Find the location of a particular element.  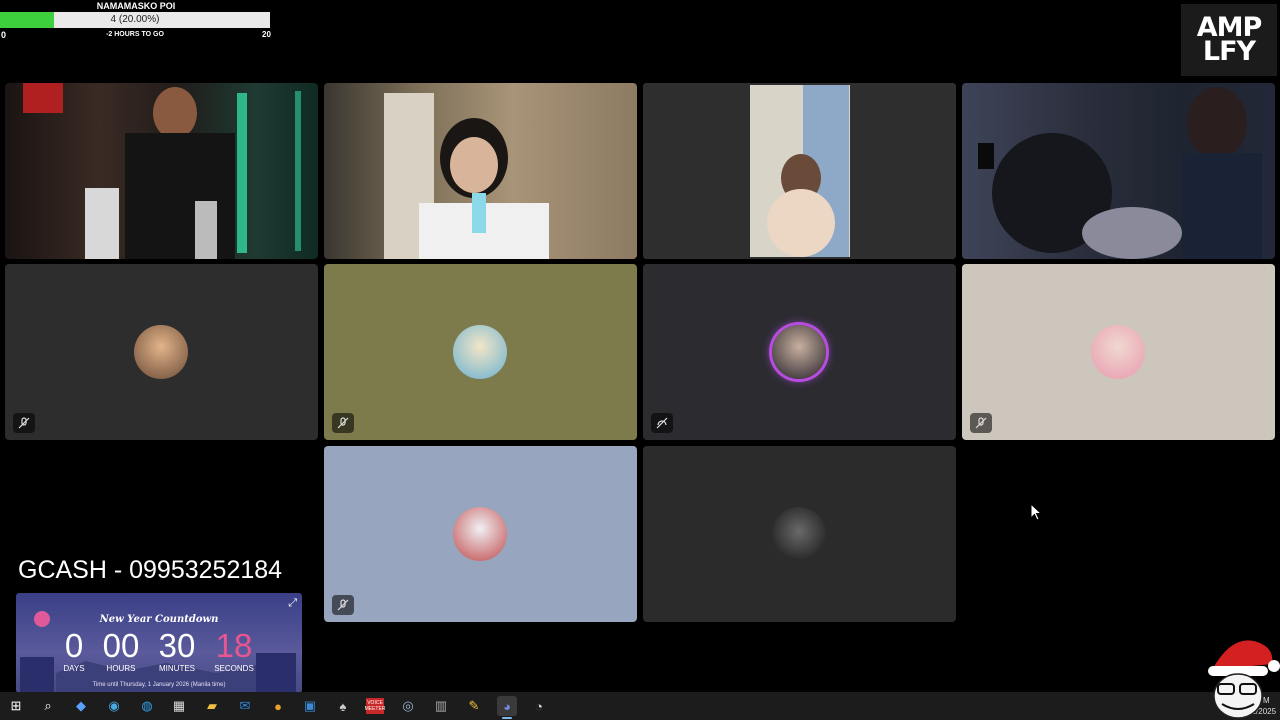

edge-beta-icon: ◉ is located at coordinates (114, 706).